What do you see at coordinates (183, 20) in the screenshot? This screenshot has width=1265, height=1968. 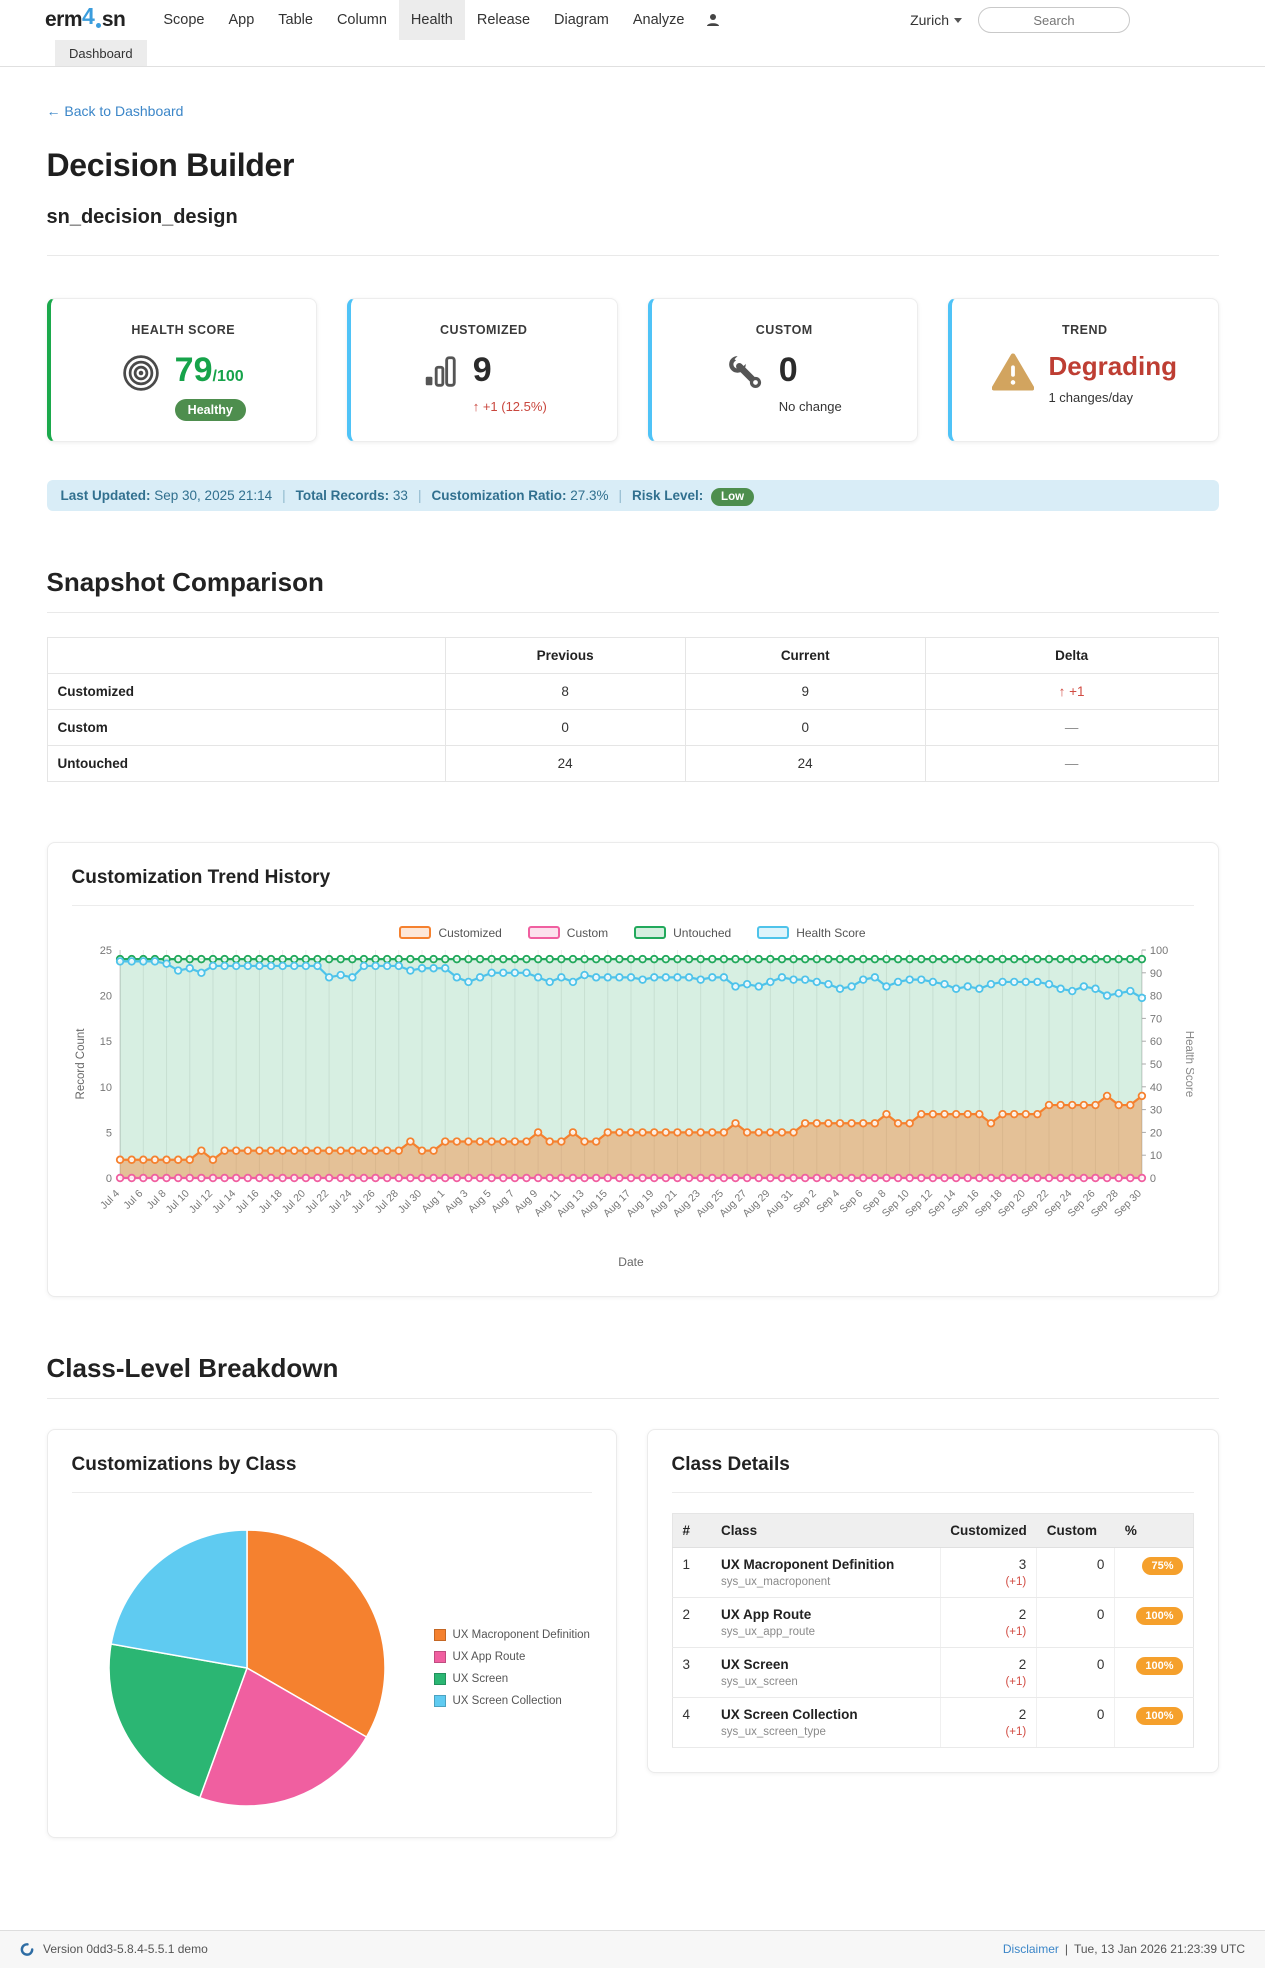 I see `nav-item-scope: Scope` at bounding box center [183, 20].